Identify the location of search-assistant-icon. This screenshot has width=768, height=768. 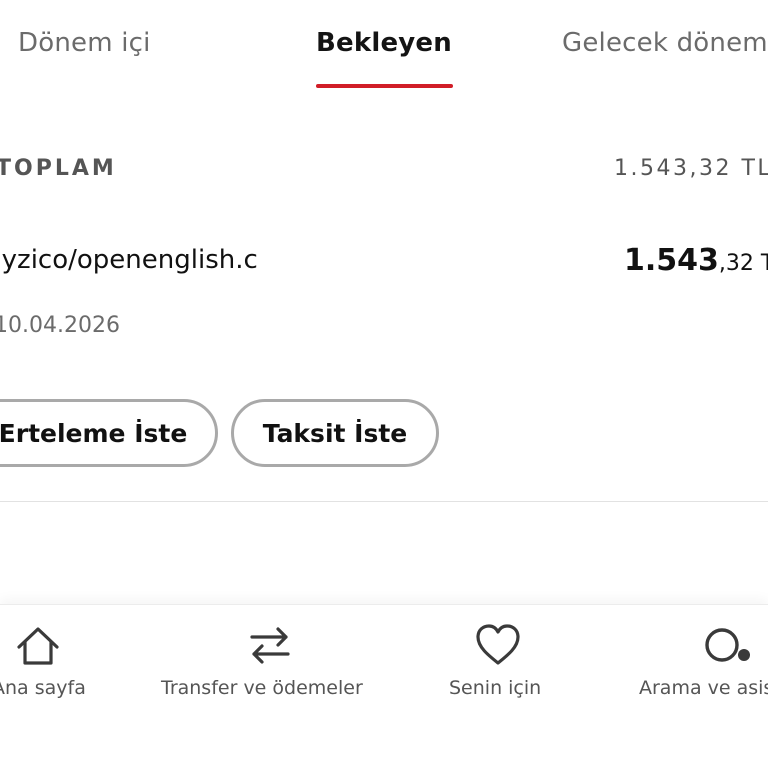
(727, 645).